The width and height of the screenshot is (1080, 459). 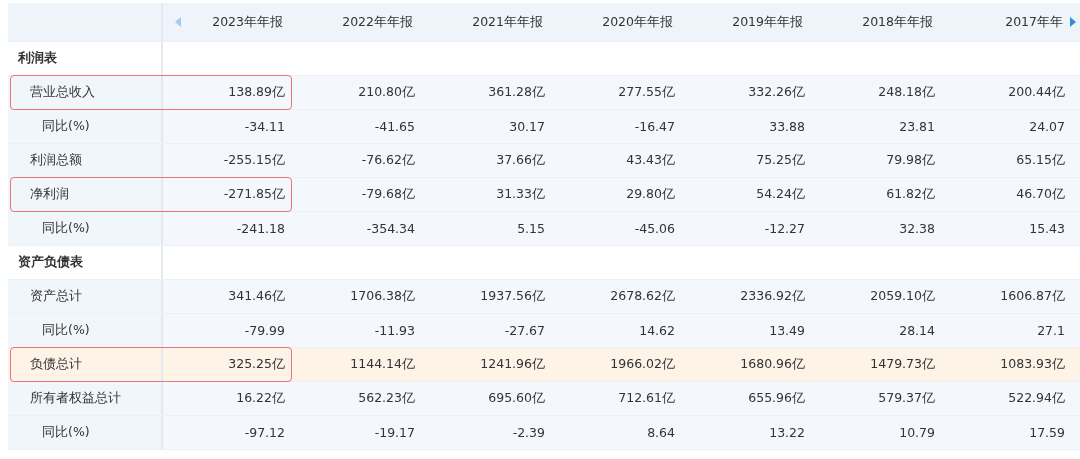 I want to click on table-cell-text: 13.49, so click(x=787, y=331).